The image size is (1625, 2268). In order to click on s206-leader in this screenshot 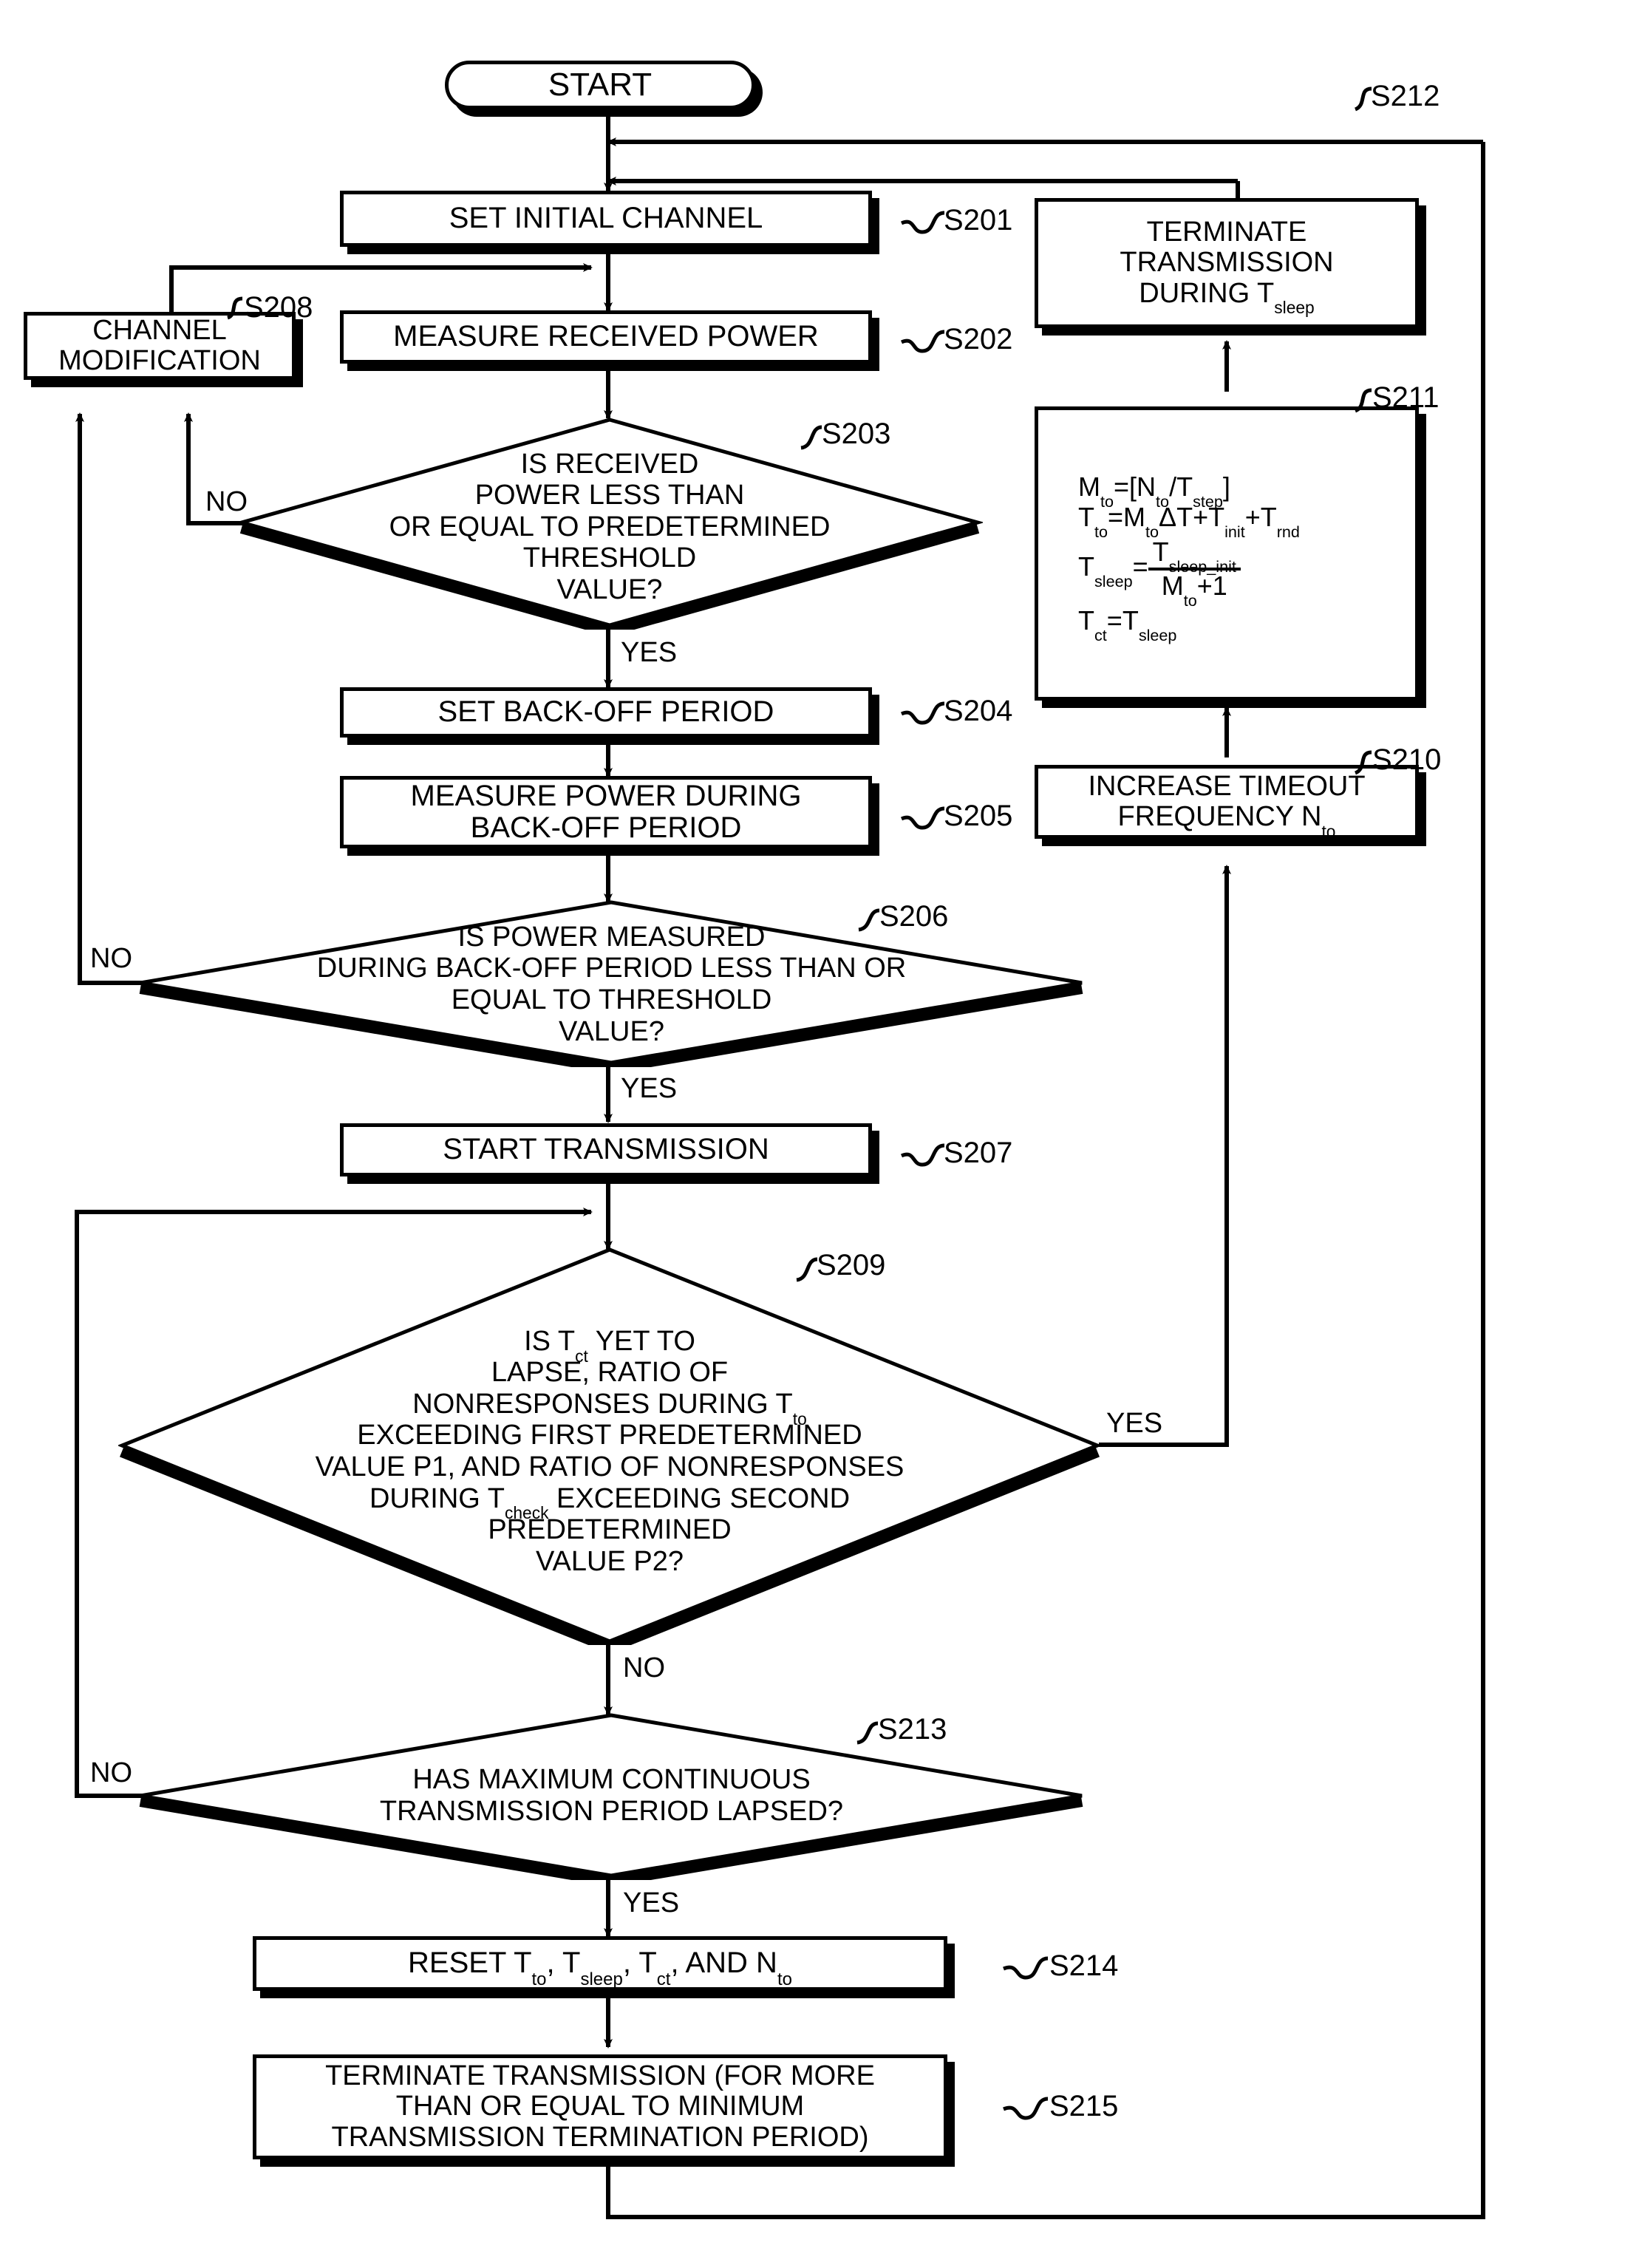, I will do `click(869, 920)`.